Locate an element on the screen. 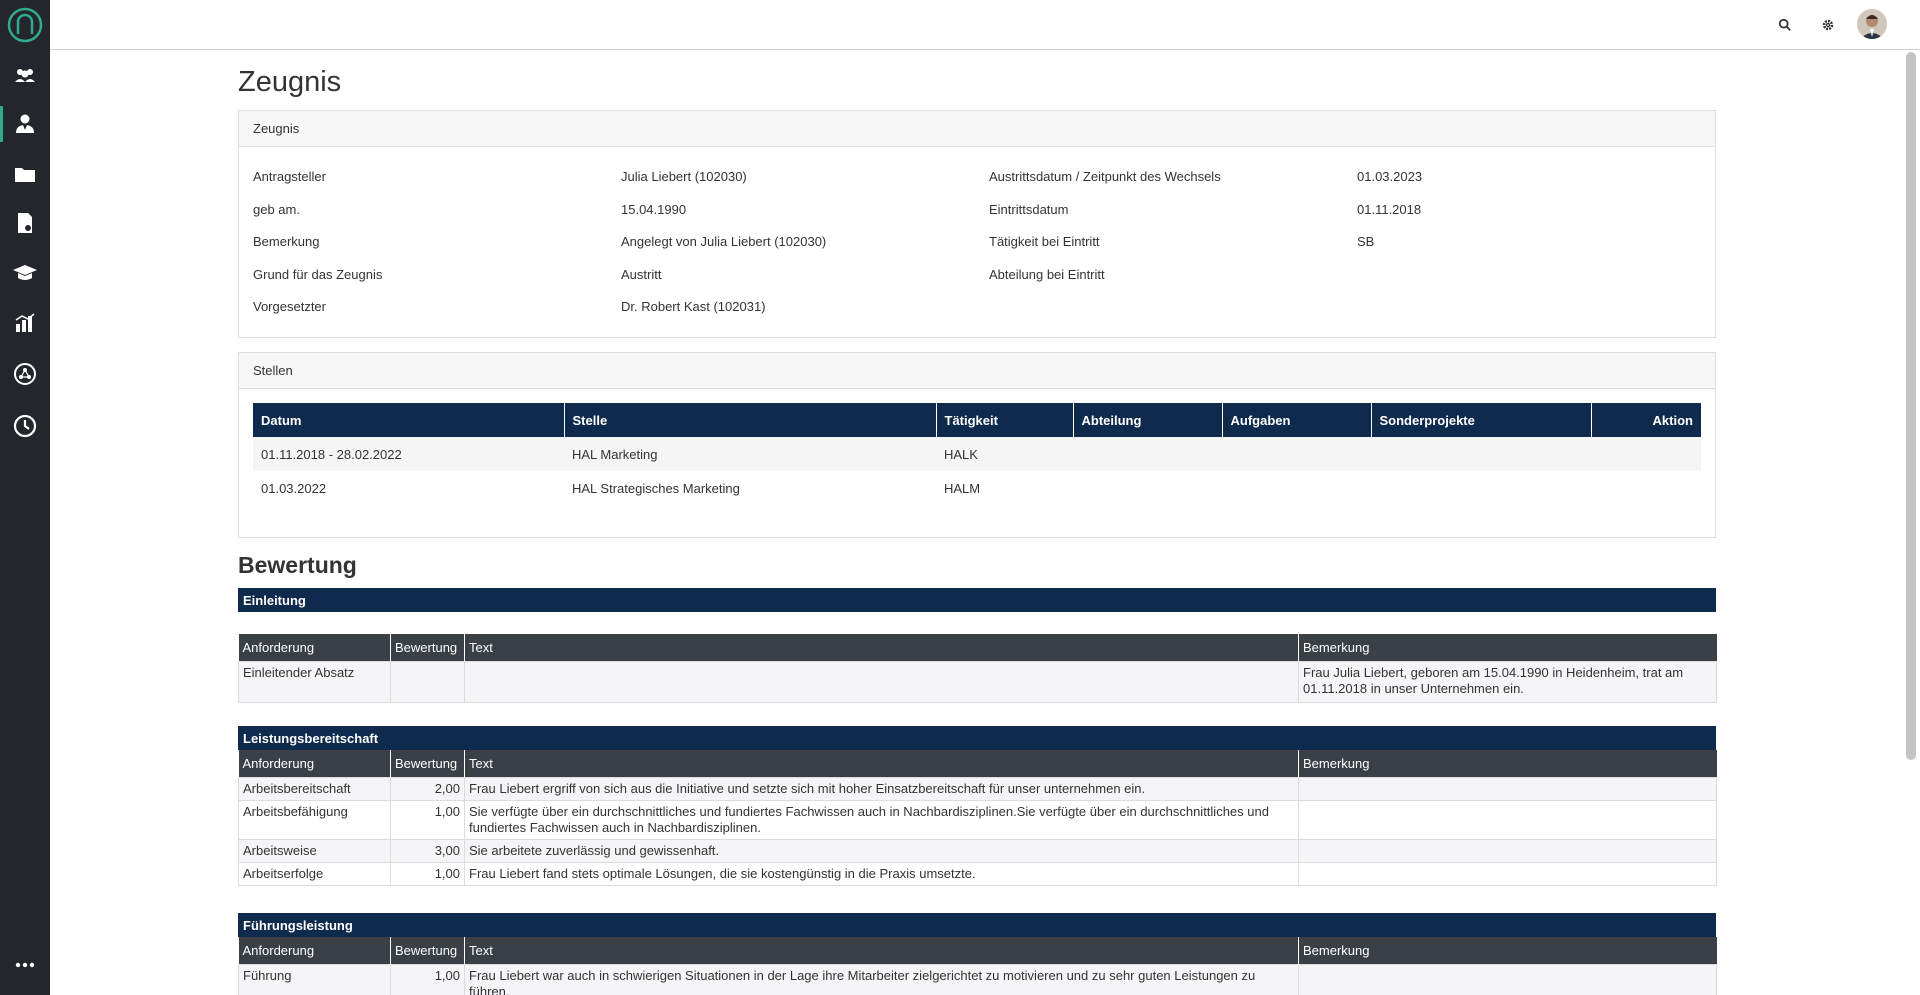 This screenshot has height=995, width=1920. info-label: Abteilung bei Eintritt is located at coordinates (1047, 274).